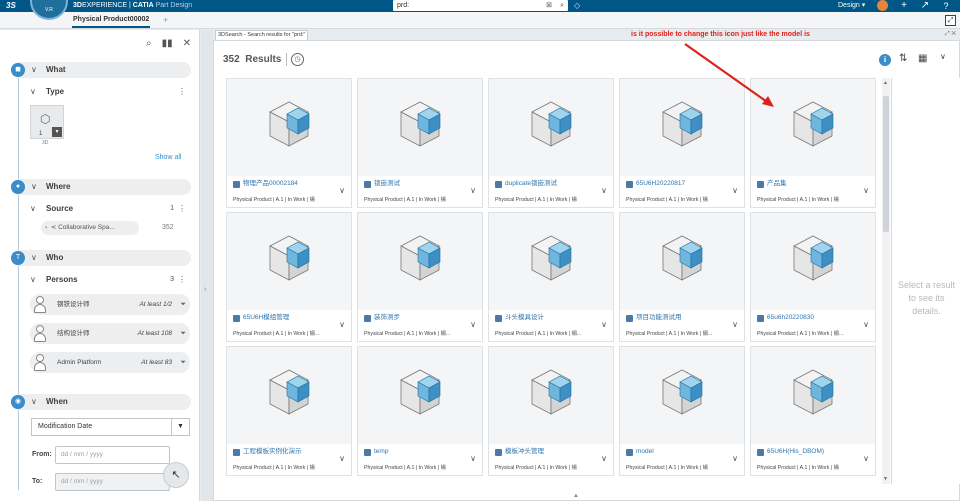 The image size is (960, 501). I want to click on results-scrollbar: ▲ ▼, so click(886, 281).